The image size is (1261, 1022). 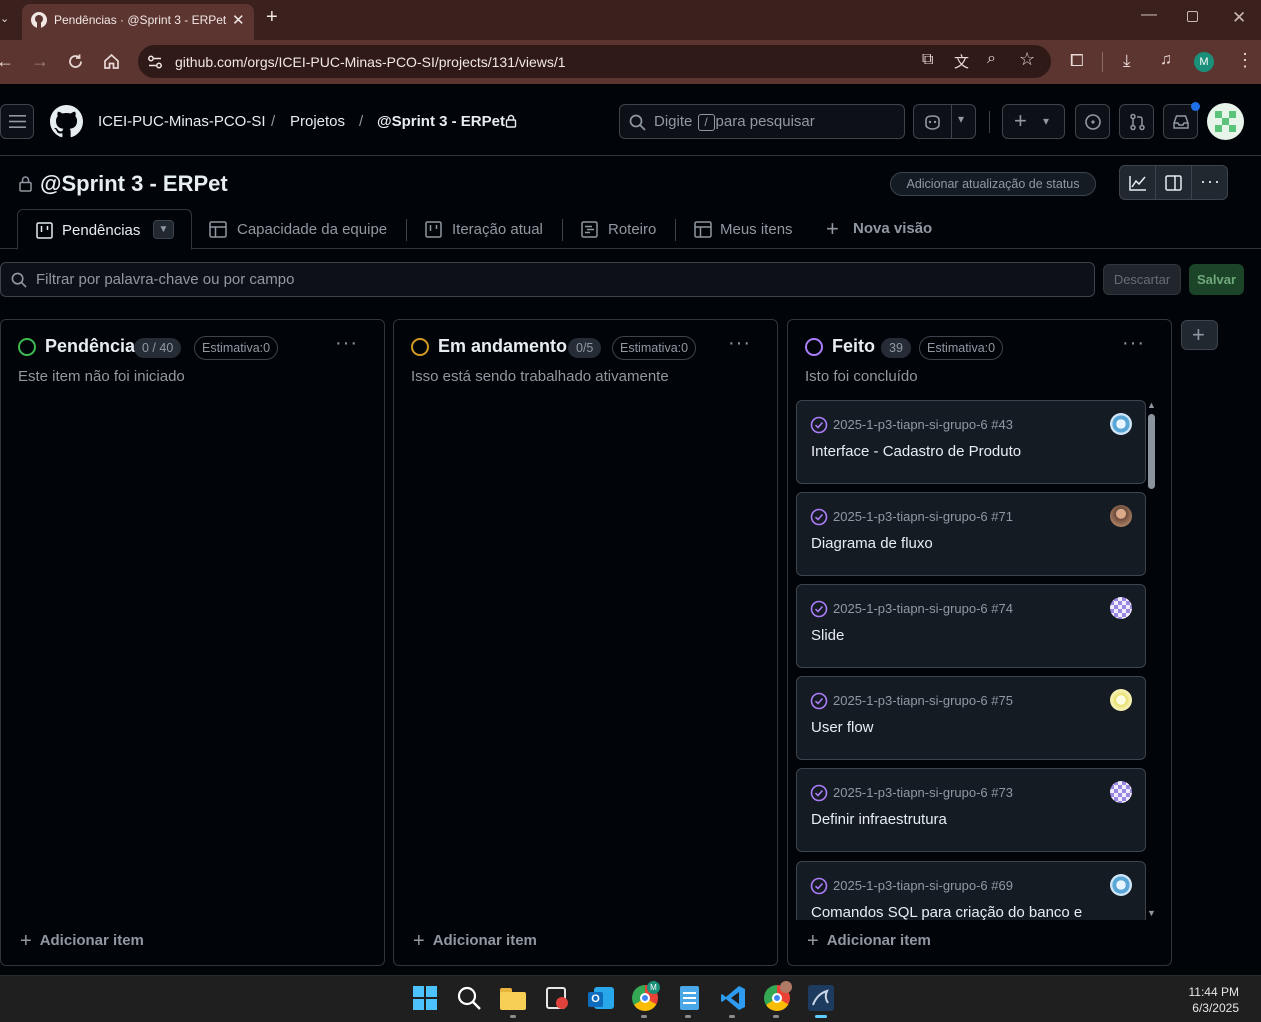 I want to click on site-info-icon, so click(x=155, y=62).